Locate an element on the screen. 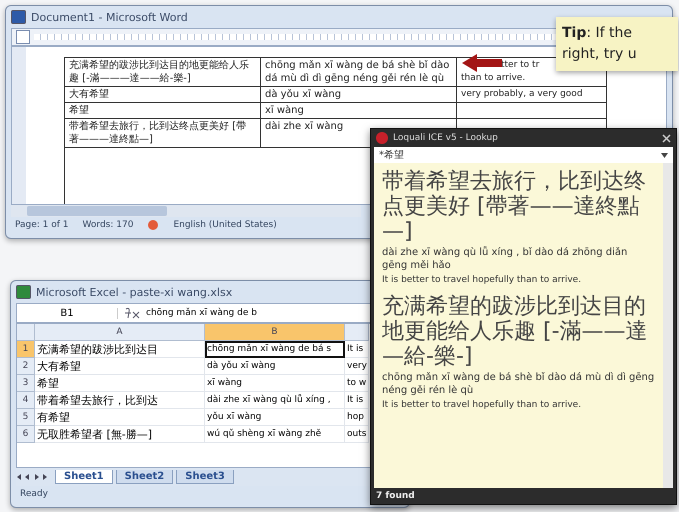  language-label: English (United States) is located at coordinates (225, 225).